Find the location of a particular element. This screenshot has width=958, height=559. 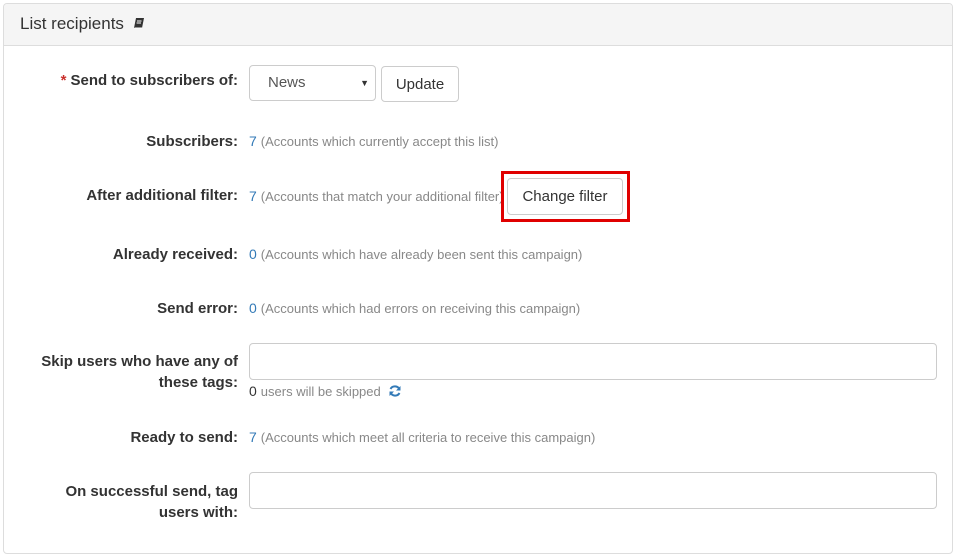

subscribers-label: Subscribers: is located at coordinates (192, 141).